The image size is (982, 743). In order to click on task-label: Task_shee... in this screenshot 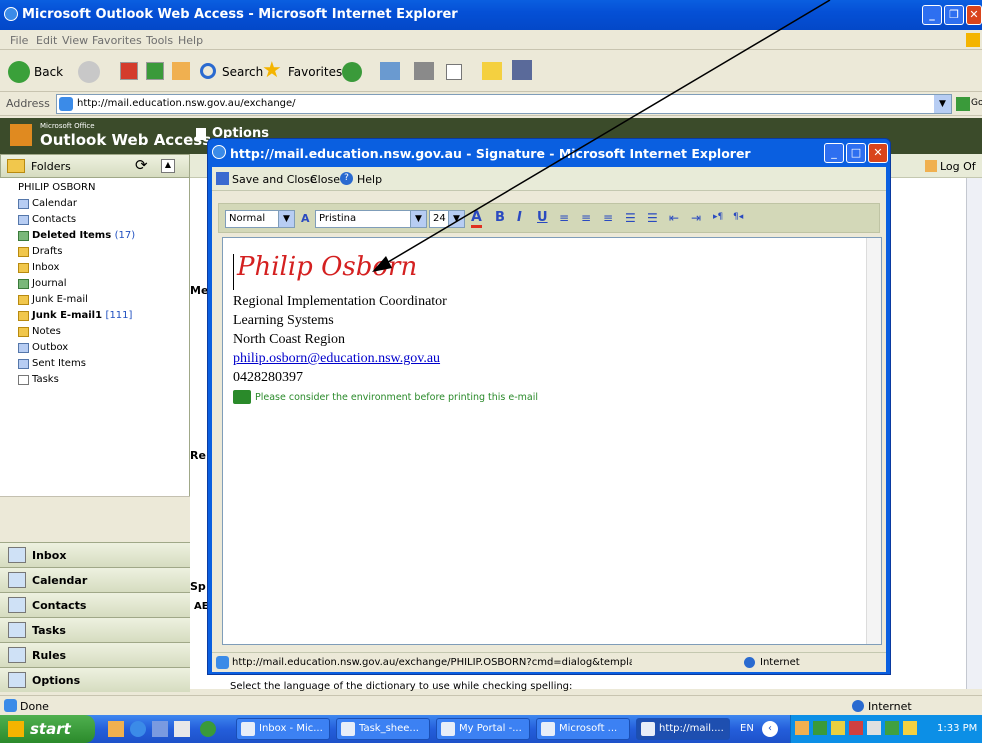, I will do `click(389, 728)`.